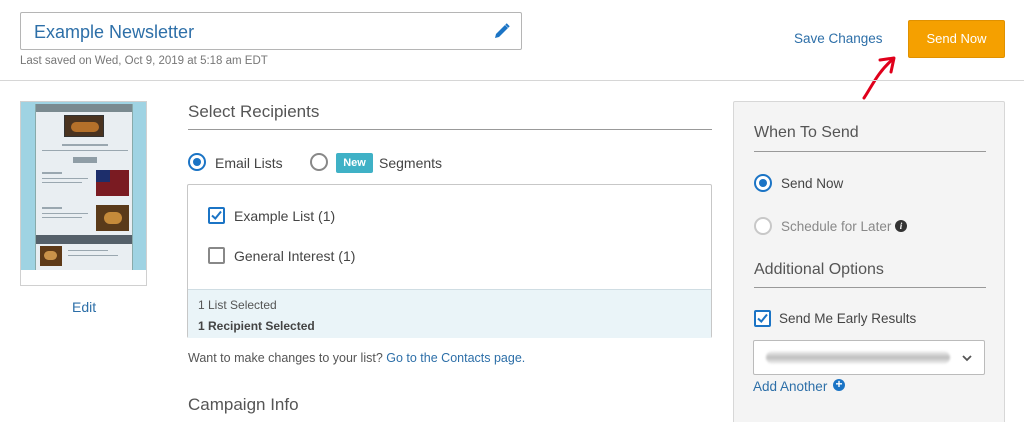 The height and width of the screenshot is (422, 1024). I want to click on campaign-name-field: Example Newsletter, so click(271, 31).